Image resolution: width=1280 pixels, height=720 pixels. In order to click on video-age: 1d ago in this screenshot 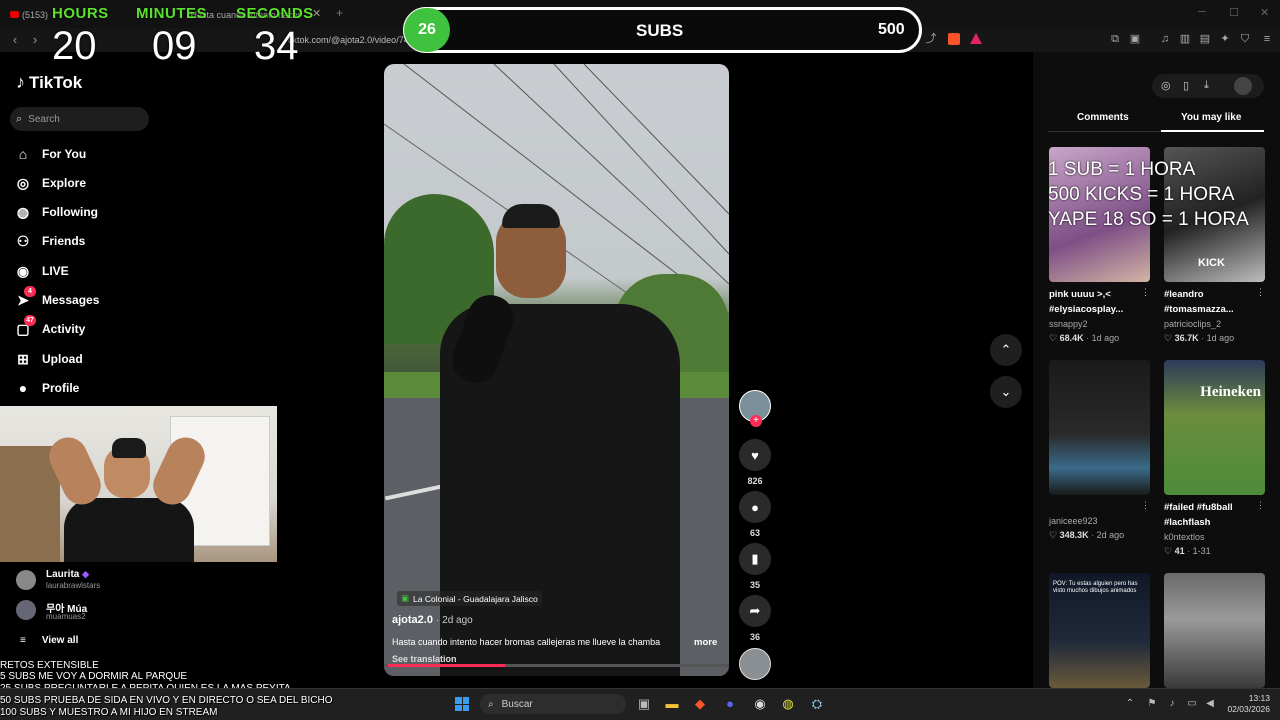, I will do `click(1220, 338)`.